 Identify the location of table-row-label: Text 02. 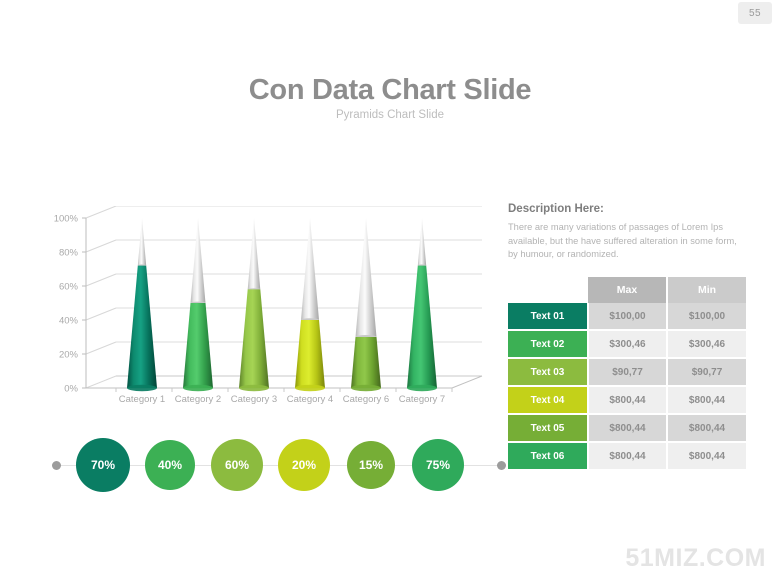
(548, 344).